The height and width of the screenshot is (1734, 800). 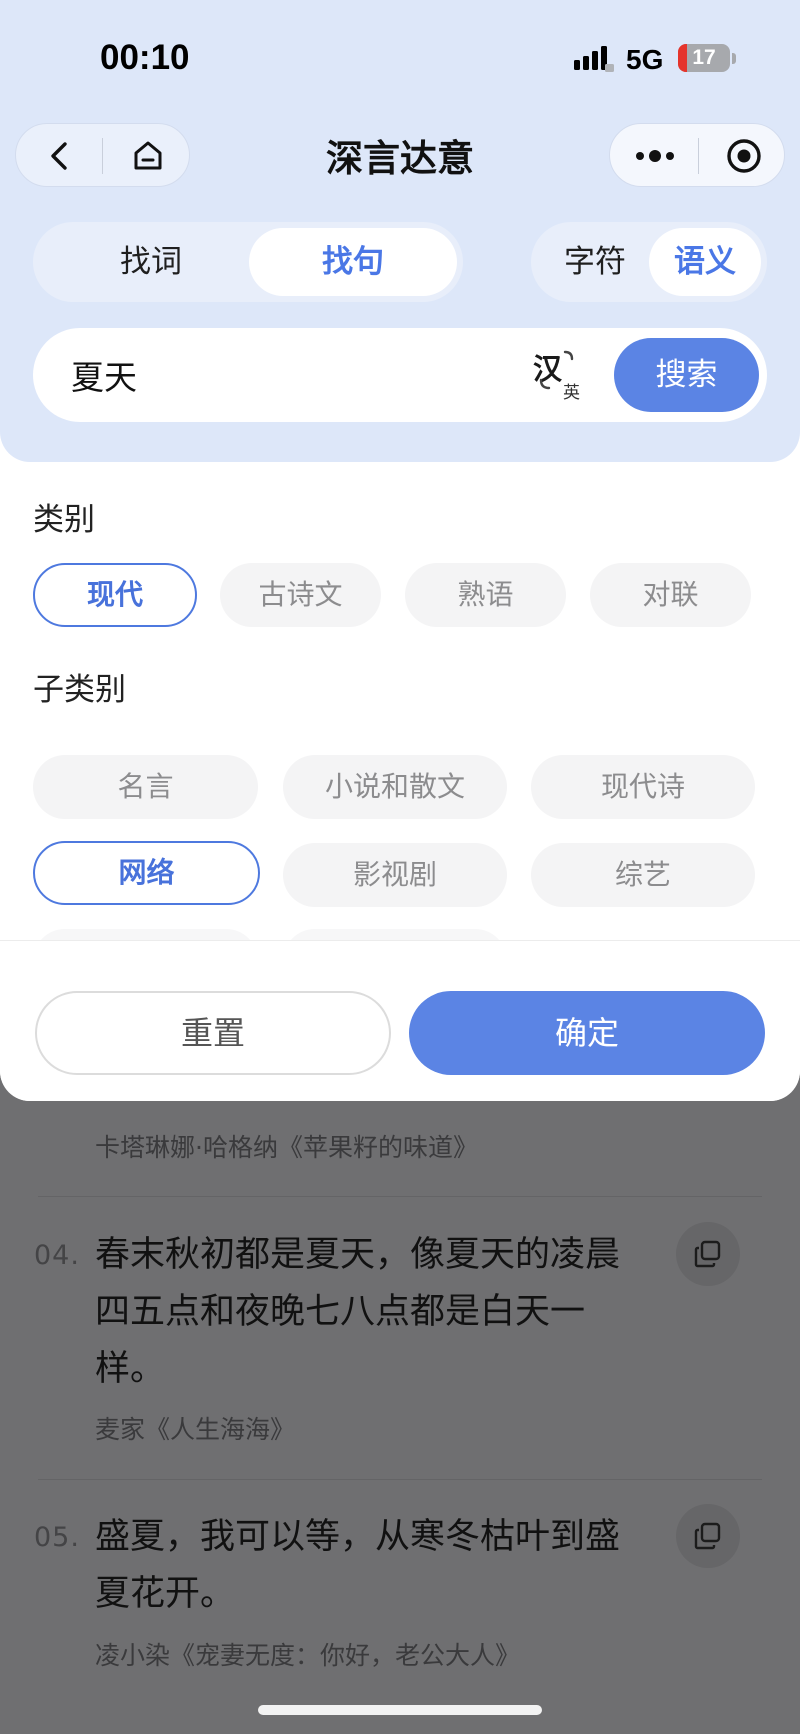 What do you see at coordinates (645, 59) in the screenshot?
I see `network-label: 5G` at bounding box center [645, 59].